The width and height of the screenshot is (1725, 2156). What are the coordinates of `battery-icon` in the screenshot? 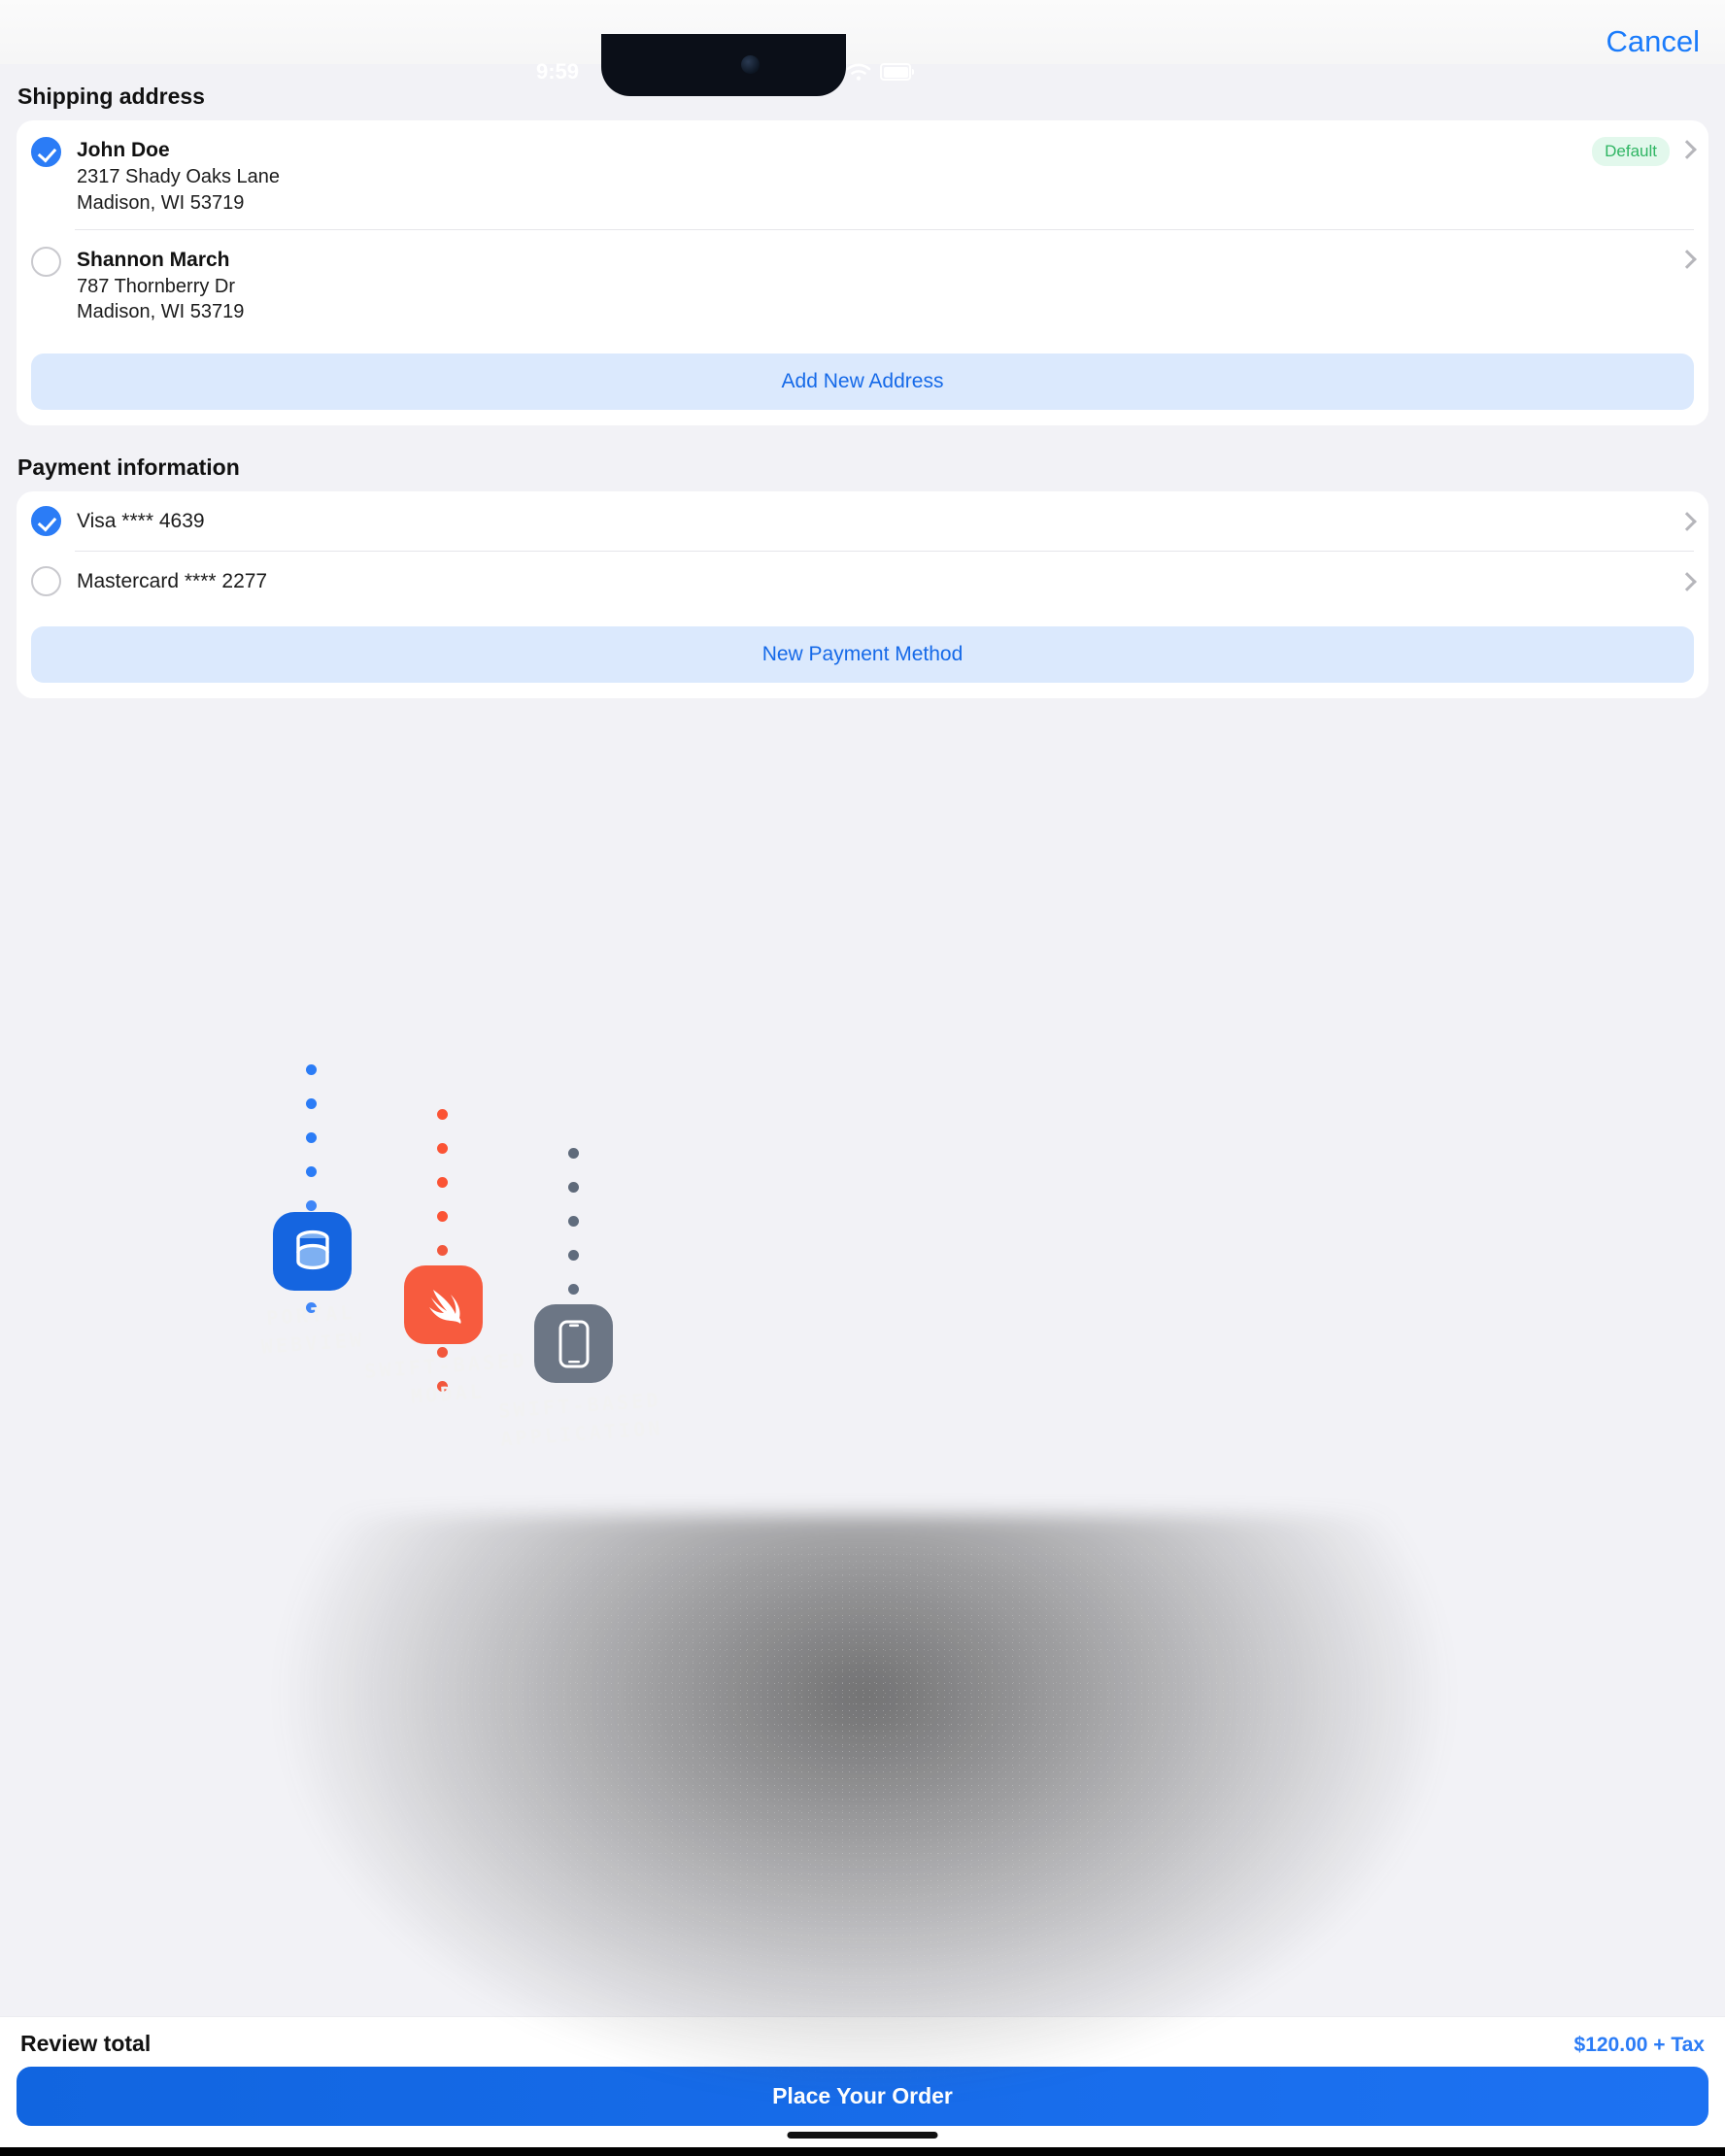 It's located at (897, 72).